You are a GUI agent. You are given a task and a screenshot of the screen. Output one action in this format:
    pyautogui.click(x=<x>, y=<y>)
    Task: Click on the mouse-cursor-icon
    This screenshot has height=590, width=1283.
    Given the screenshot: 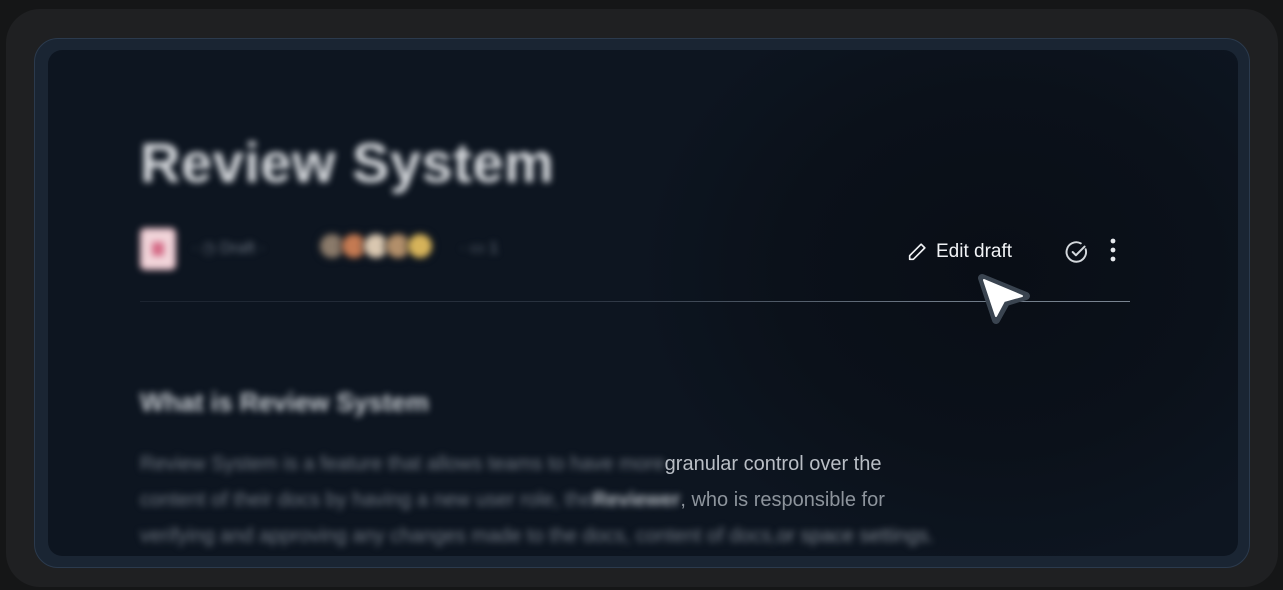 What is the action you would take?
    pyautogui.click(x=1004, y=299)
    